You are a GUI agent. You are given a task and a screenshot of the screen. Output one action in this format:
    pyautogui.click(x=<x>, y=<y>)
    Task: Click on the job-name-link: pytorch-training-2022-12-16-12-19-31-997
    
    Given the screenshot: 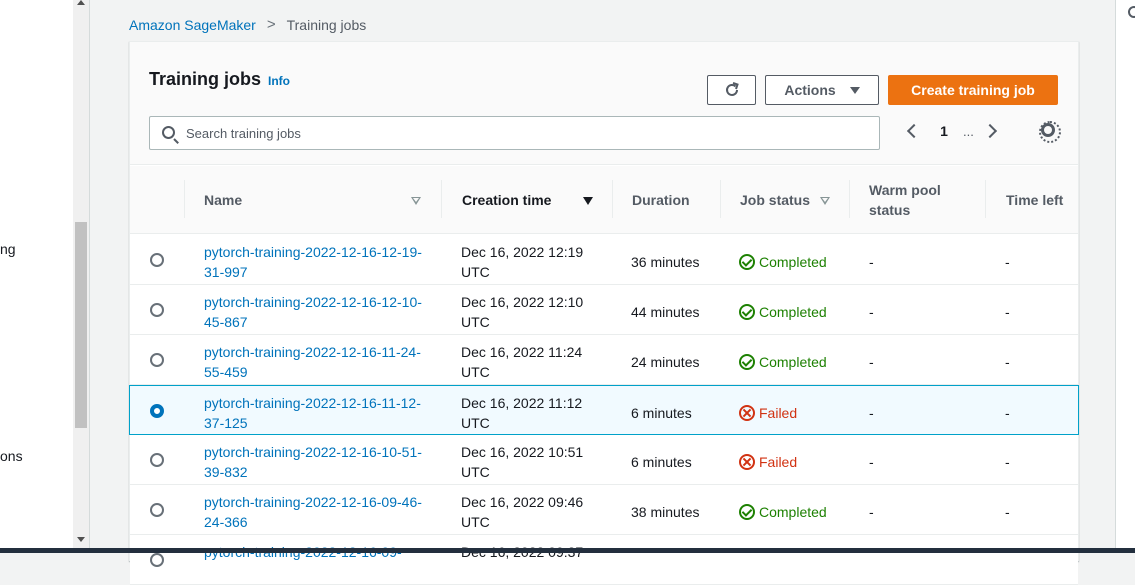 What is the action you would take?
    pyautogui.click(x=319, y=262)
    